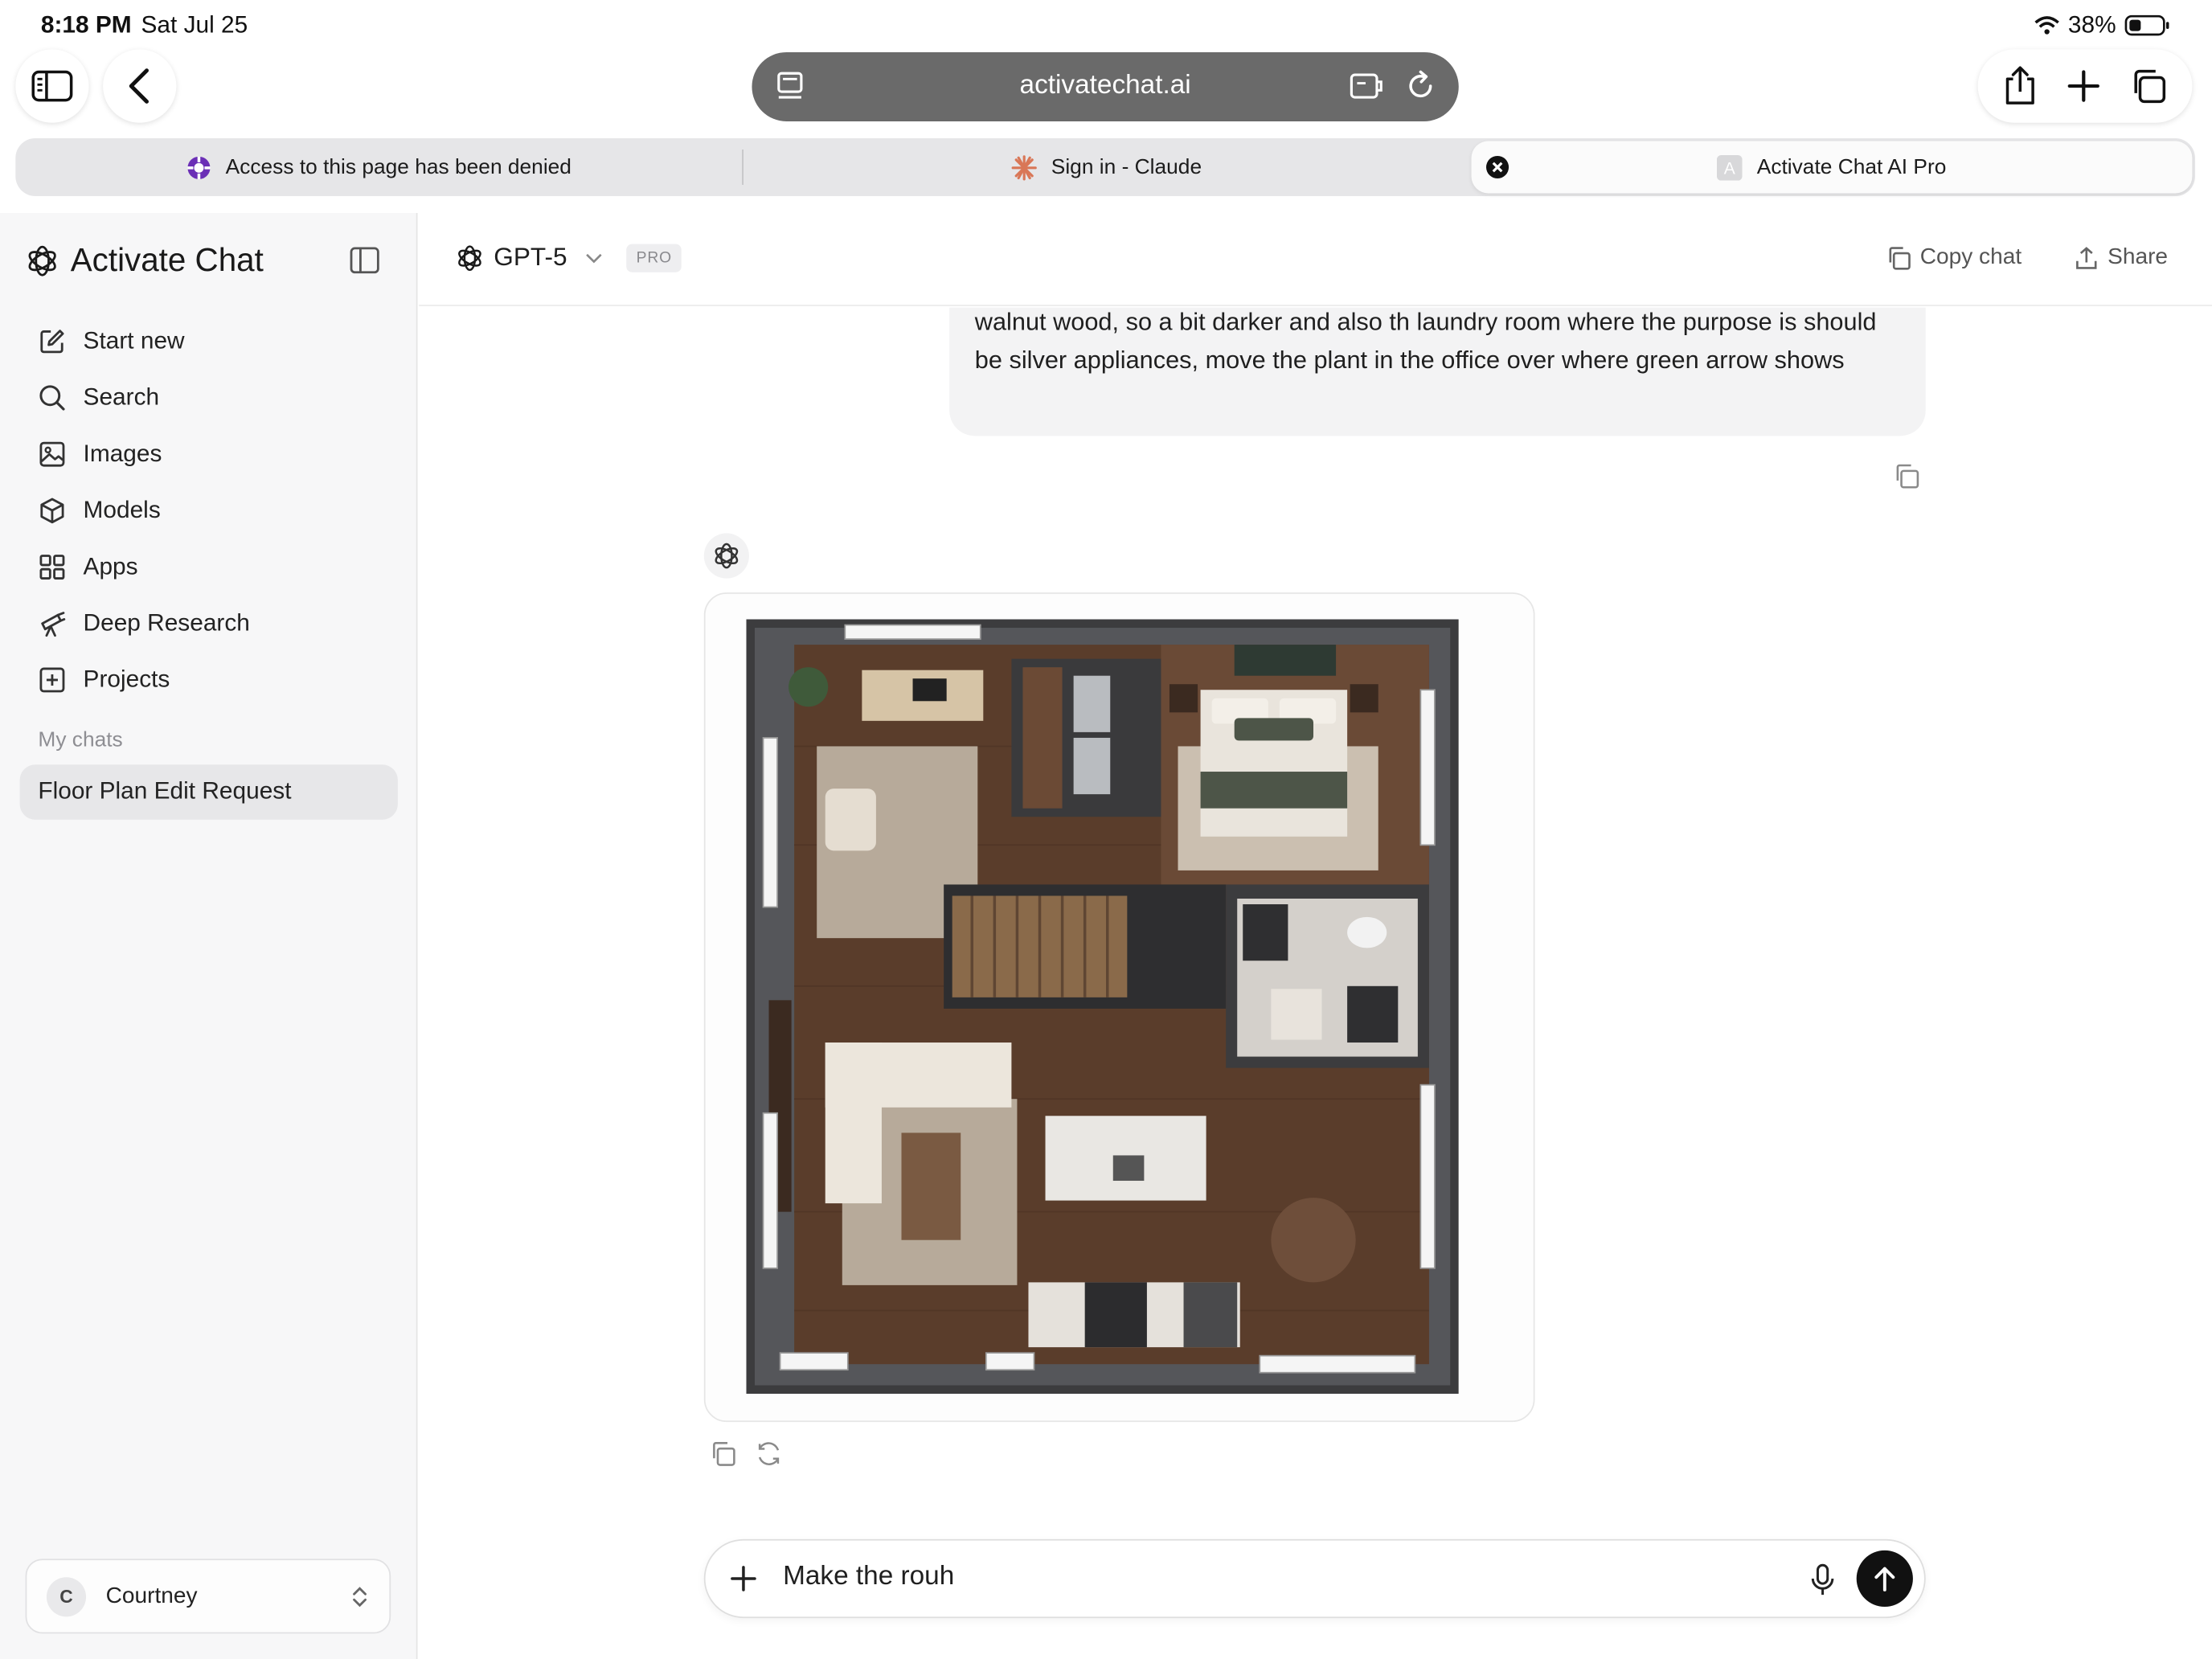 The width and height of the screenshot is (2212, 1659). I want to click on image-icon, so click(52, 454).